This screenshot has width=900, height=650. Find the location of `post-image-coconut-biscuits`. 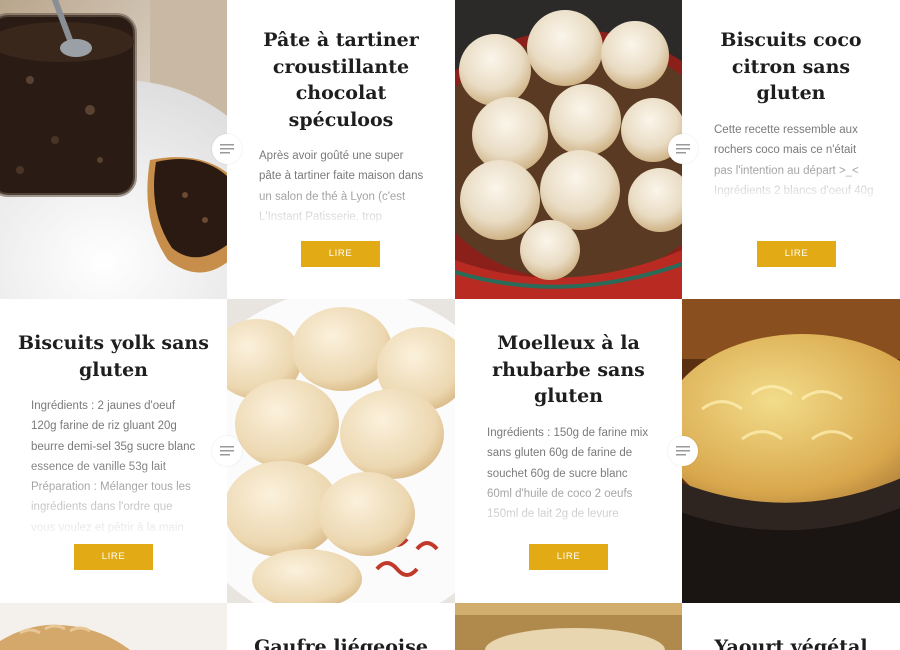

post-image-coconut-biscuits is located at coordinates (568, 149).